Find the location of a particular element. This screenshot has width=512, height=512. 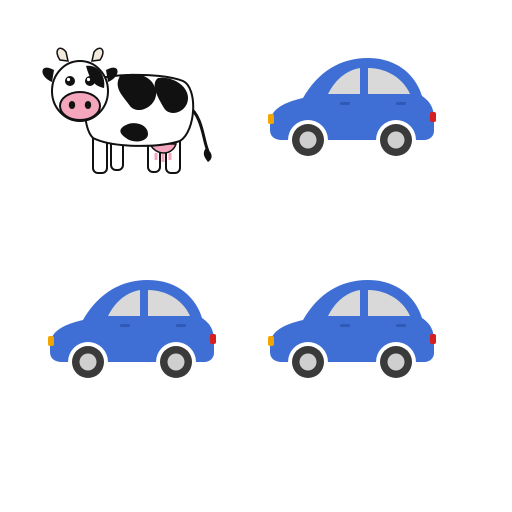

cow-icon is located at coordinates (127, 110).